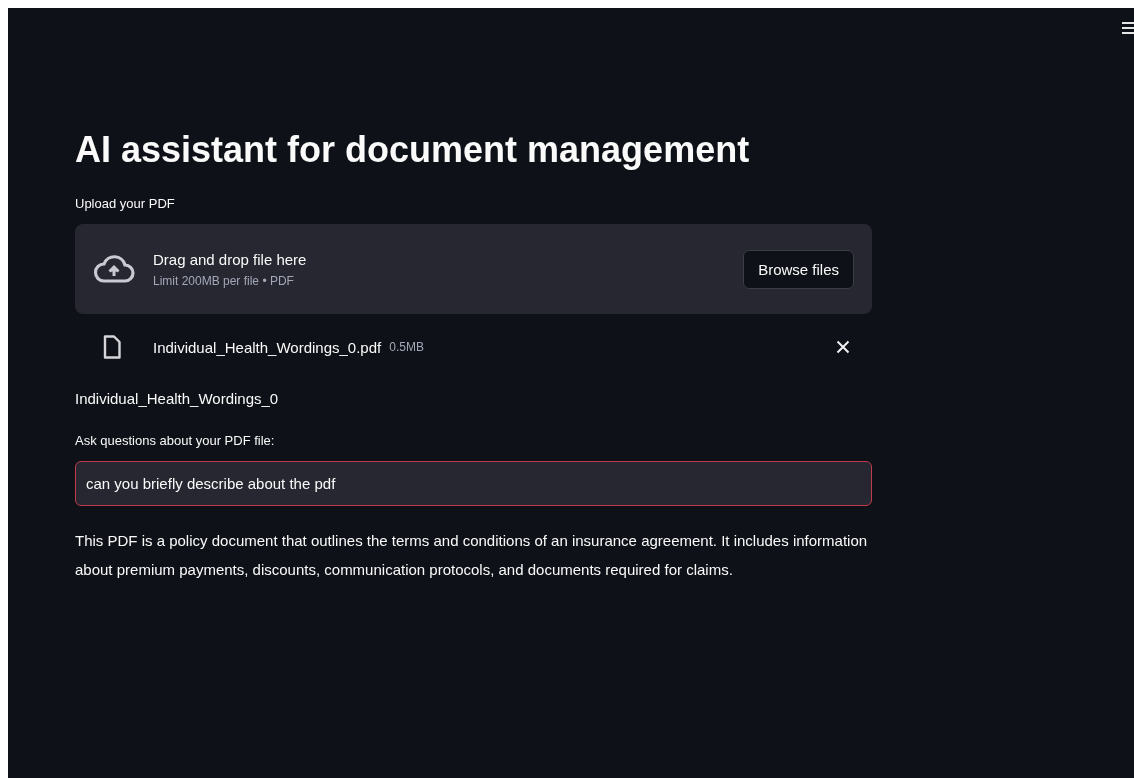 This screenshot has height=778, width=1134. Describe the element at coordinates (267, 347) in the screenshot. I see `file-name: Individual_Health_Wordings_0.pdf` at that location.